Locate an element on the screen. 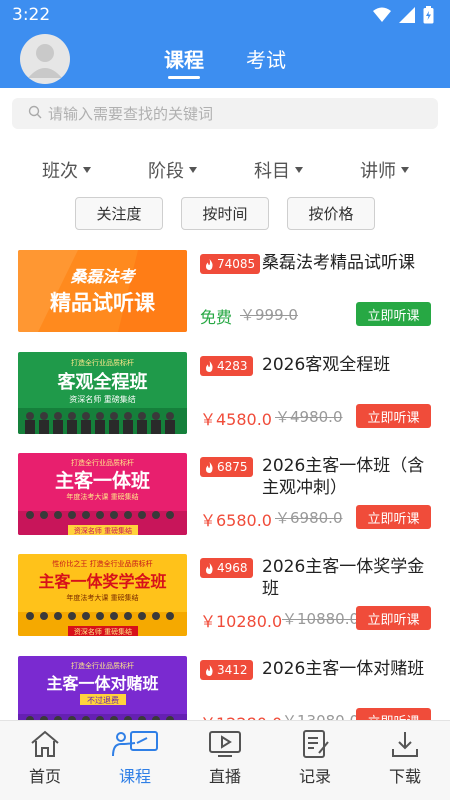 The width and height of the screenshot is (450, 800). course-title: 2026主客一体奖学金班 is located at coordinates (349, 578).